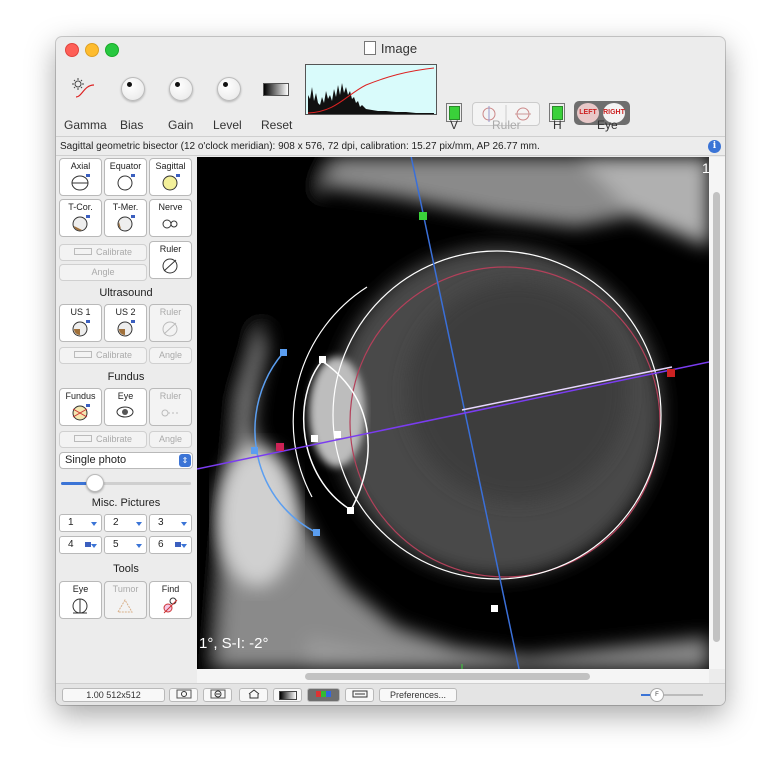 The width and height of the screenshot is (781, 779). What do you see at coordinates (287, 695) in the screenshot?
I see `grayscale-button` at bounding box center [287, 695].